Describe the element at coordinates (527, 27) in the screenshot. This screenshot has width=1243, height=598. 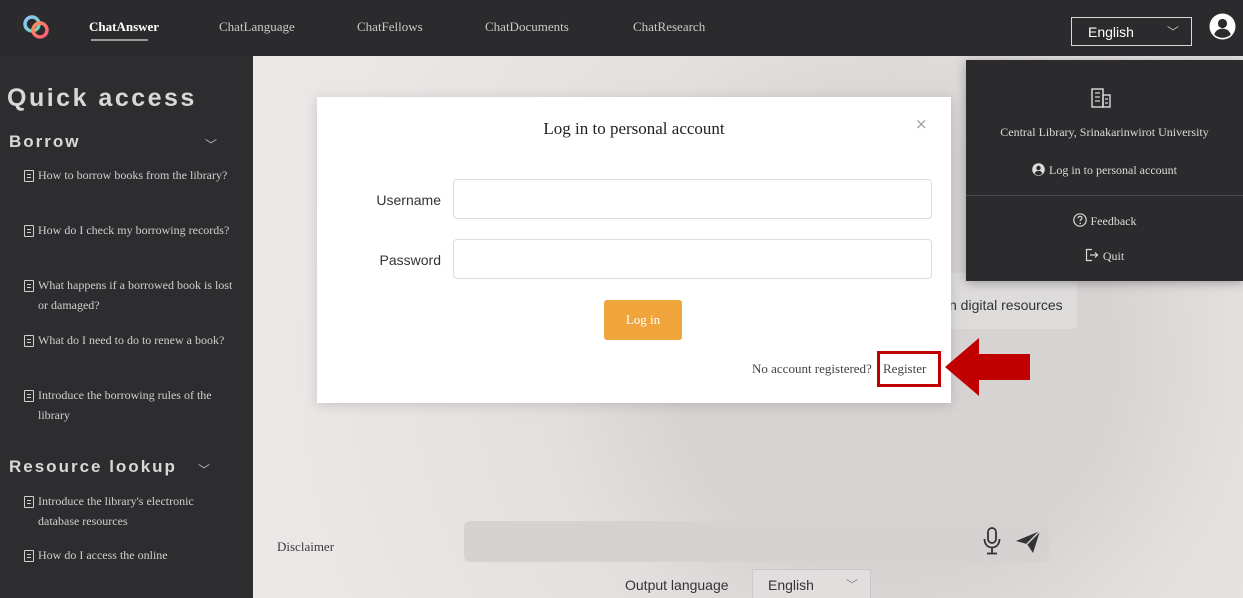
I see `nav-tab-chatdocuments: ChatDocuments` at that location.